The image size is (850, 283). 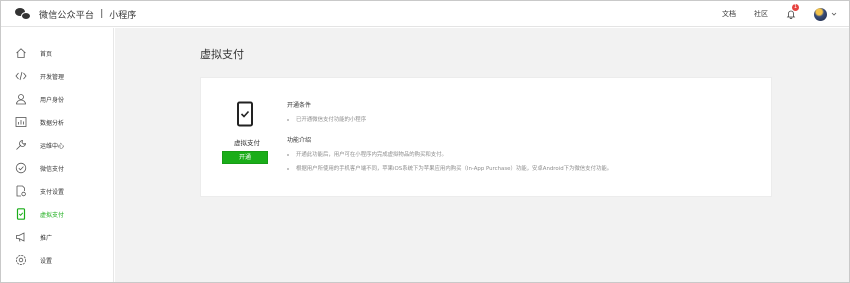 What do you see at coordinates (46, 238) in the screenshot?
I see `sidebar-item-label: 推广` at bounding box center [46, 238].